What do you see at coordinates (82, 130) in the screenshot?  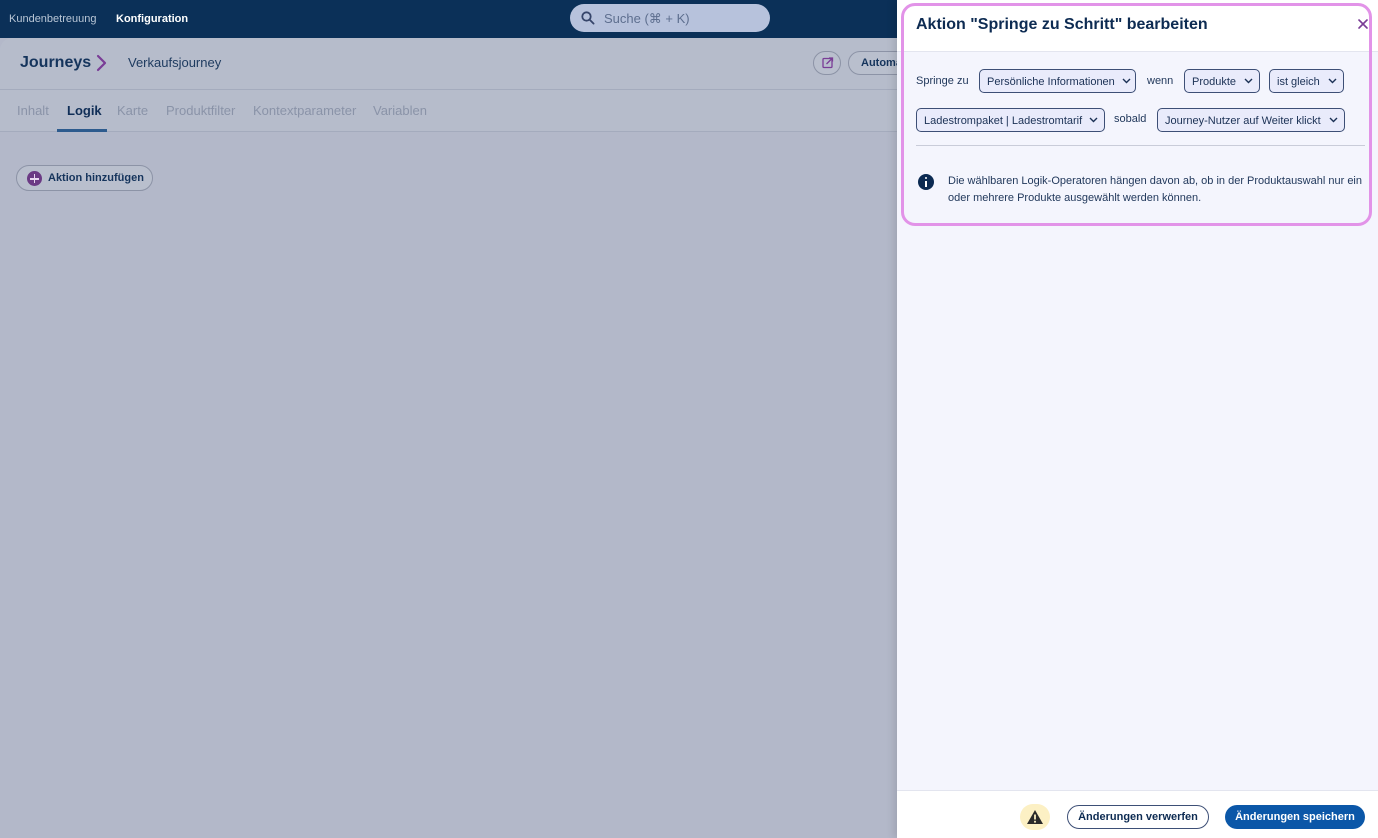 I see `active-tab-indicator` at bounding box center [82, 130].